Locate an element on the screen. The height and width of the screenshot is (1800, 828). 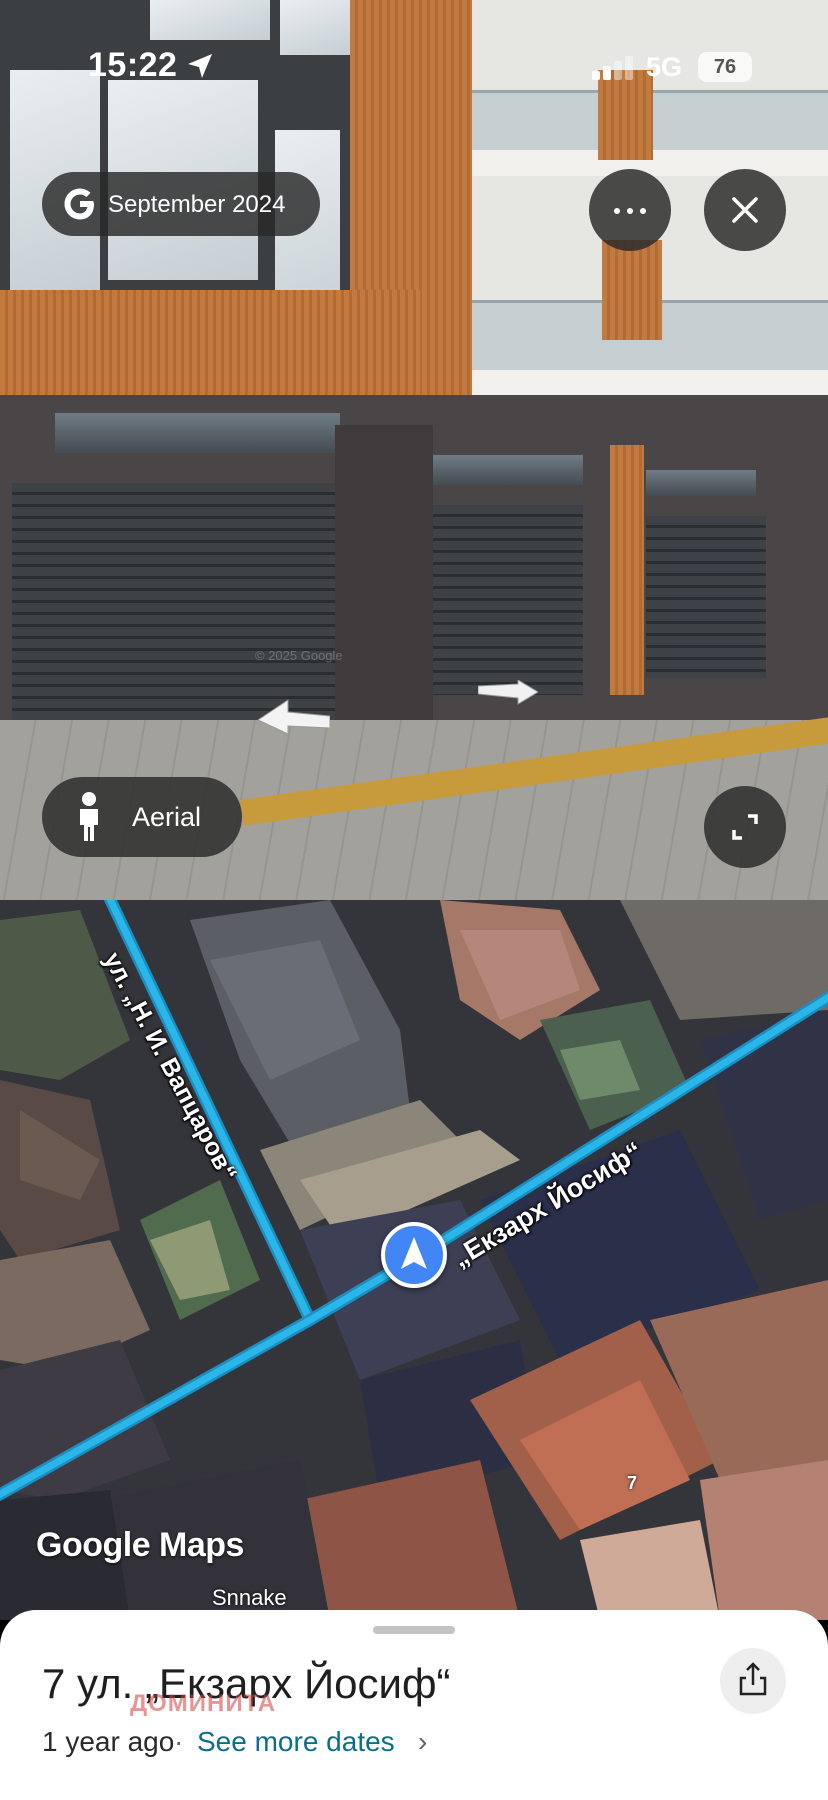
aerial-view-button: Aerial is located at coordinates (142, 817).